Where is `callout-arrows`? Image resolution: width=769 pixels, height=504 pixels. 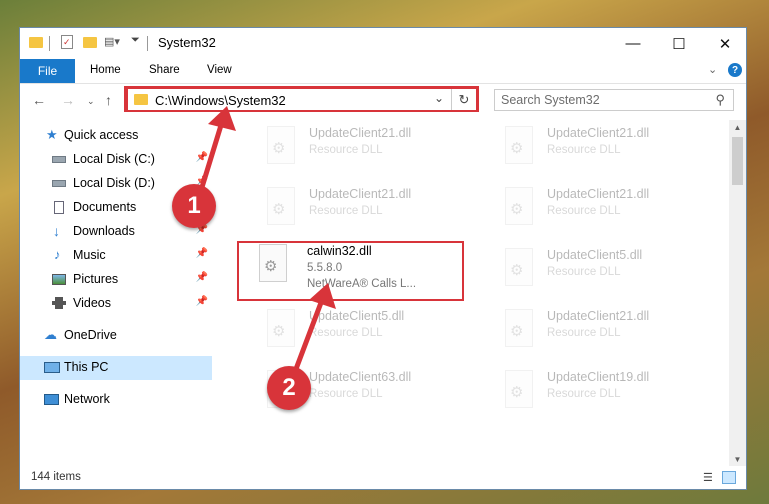 callout-arrows is located at coordinates (266, 243).